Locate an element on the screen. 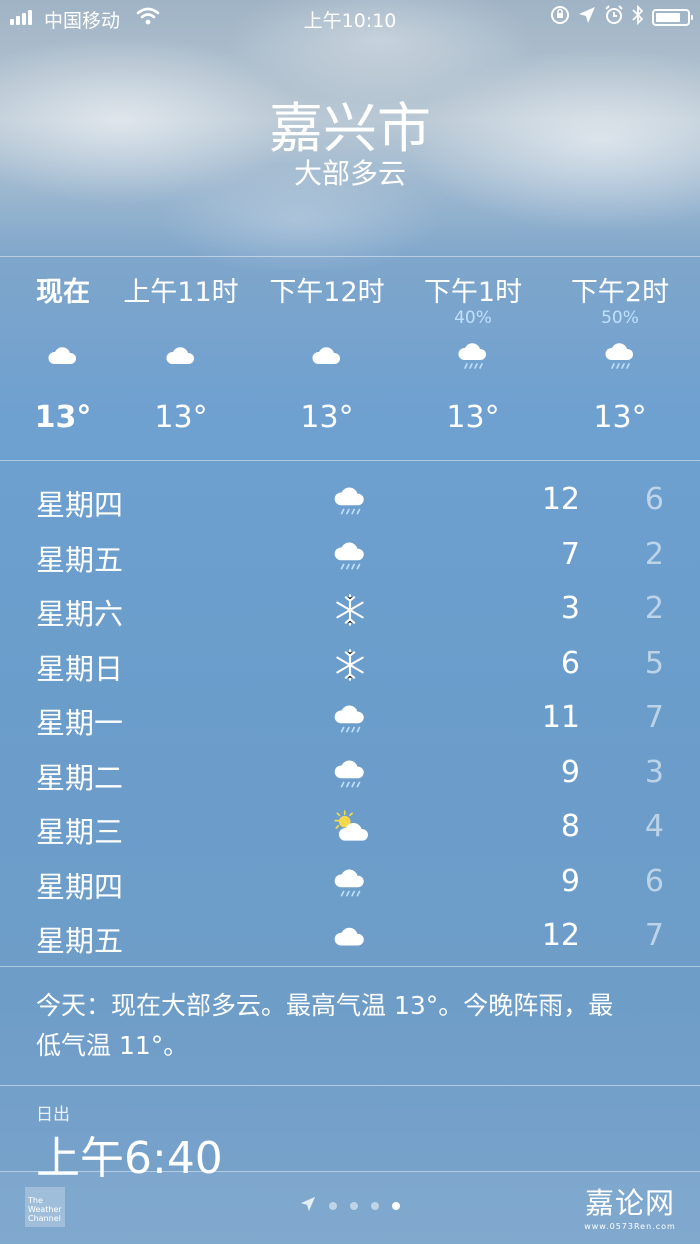 This screenshot has height=1244, width=700. precip-probability: 40% is located at coordinates (473, 318).